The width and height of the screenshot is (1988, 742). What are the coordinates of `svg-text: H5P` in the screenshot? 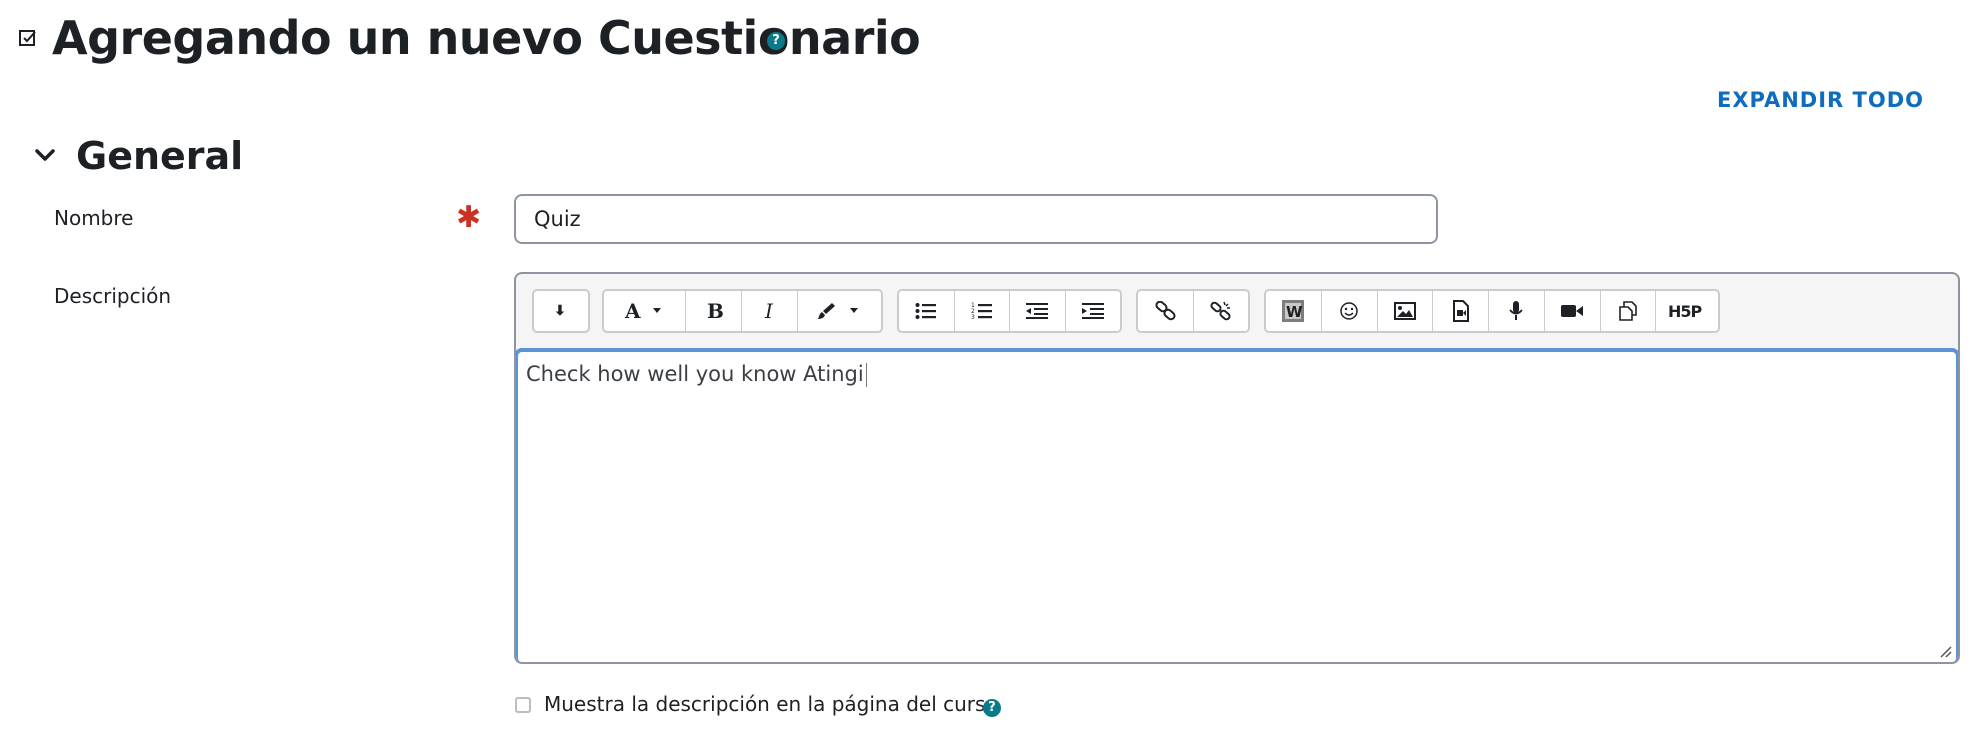 It's located at (1685, 311).